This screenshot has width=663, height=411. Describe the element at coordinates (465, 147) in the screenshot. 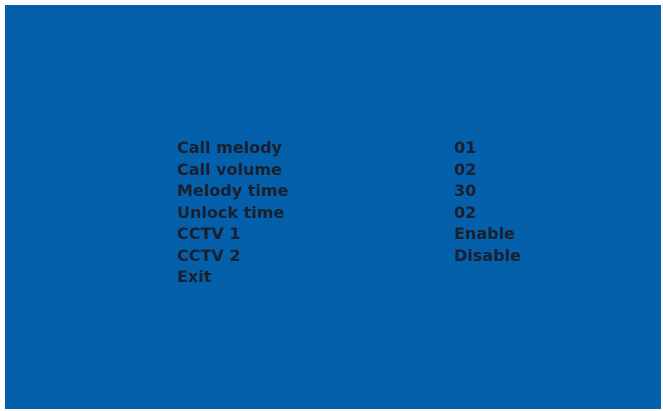

I see `menu-item-value: 01` at that location.